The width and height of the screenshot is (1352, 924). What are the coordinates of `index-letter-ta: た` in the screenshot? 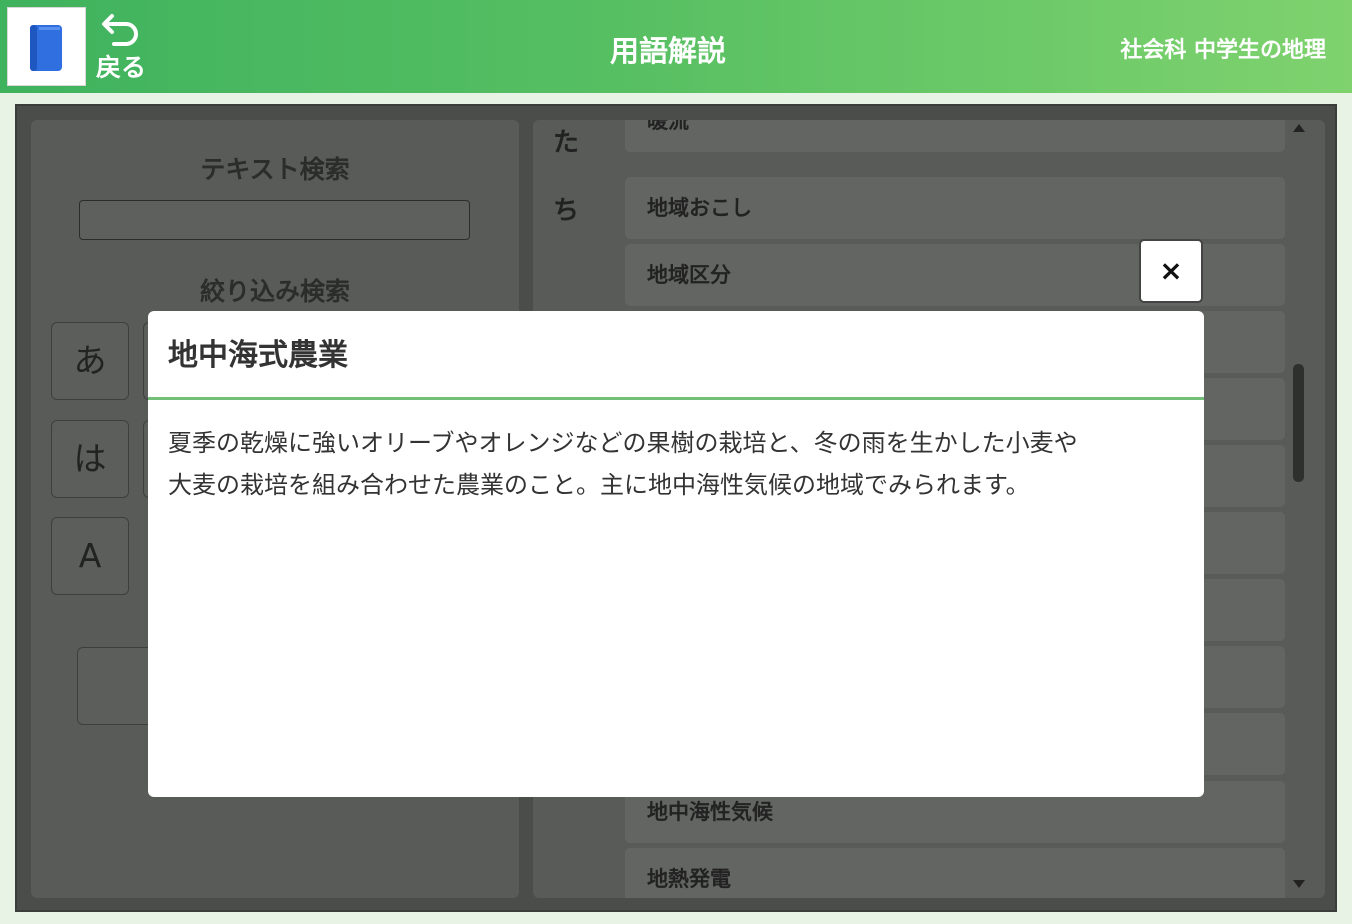 It's located at (566, 143).